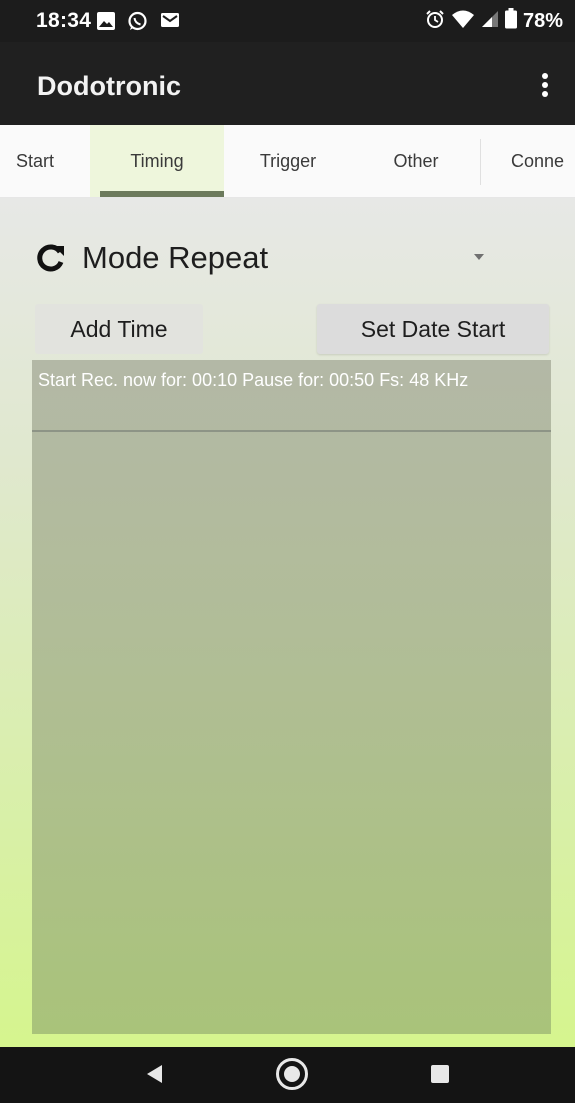 This screenshot has height=1103, width=575. I want to click on tab-timing: Timing, so click(157, 161).